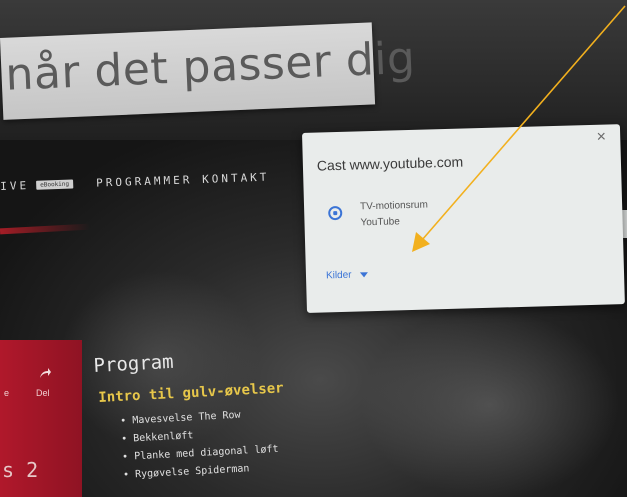 Image resolution: width=627 pixels, height=497 pixels. What do you see at coordinates (363, 274) in the screenshot?
I see `chevron-down-icon` at bounding box center [363, 274].